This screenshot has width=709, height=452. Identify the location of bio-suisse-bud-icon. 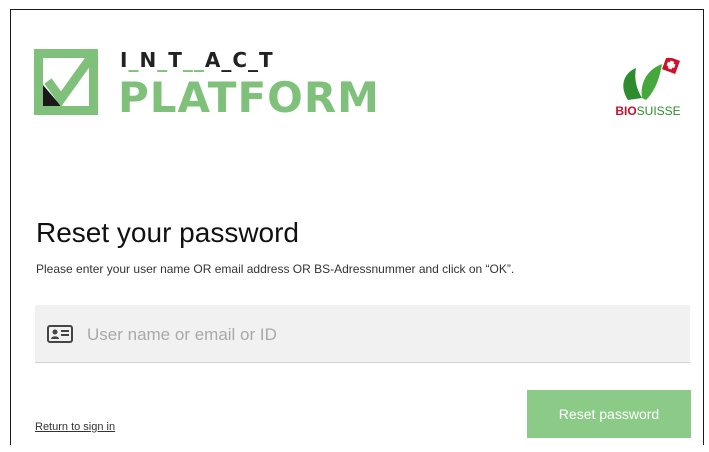
(651, 78).